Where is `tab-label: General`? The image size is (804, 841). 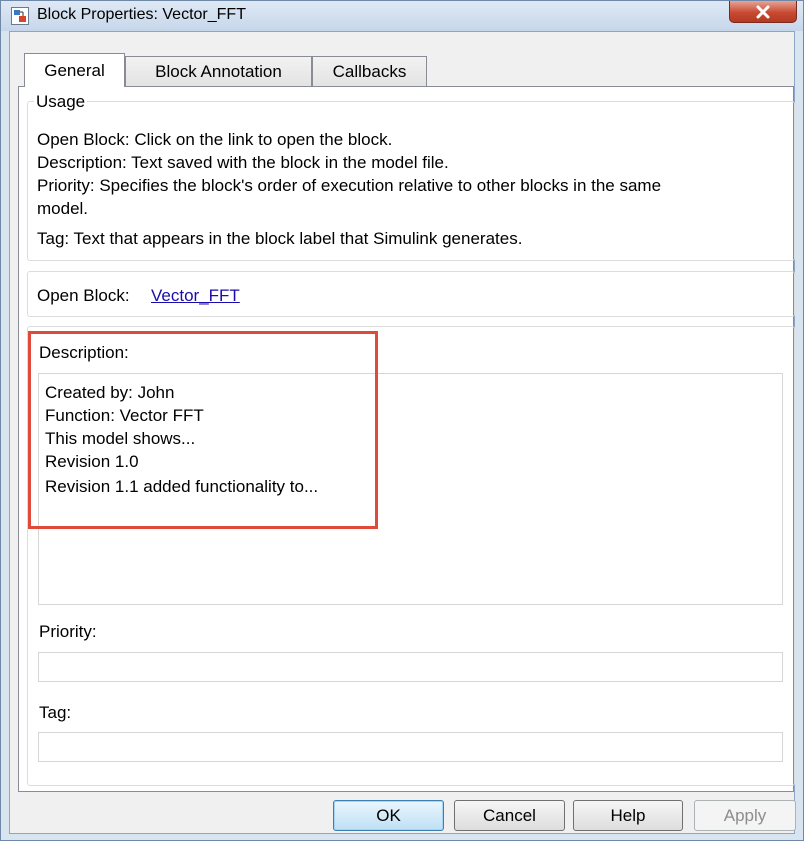
tab-label: General is located at coordinates (74, 70).